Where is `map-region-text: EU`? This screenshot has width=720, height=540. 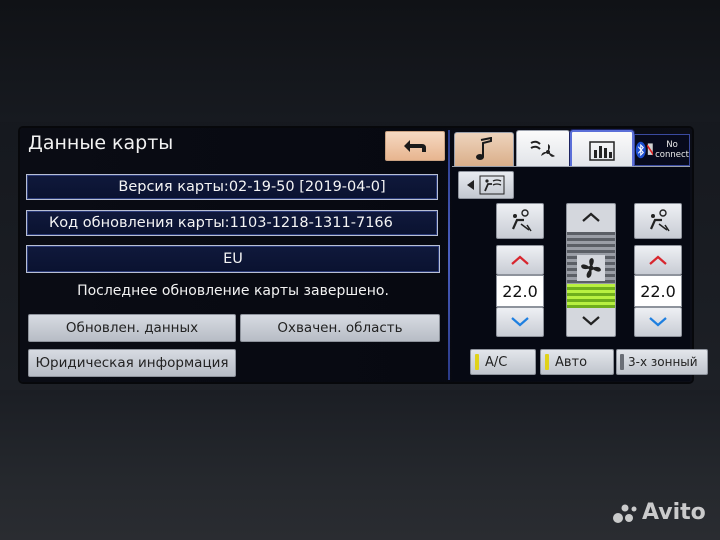
map-region-text: EU is located at coordinates (233, 259).